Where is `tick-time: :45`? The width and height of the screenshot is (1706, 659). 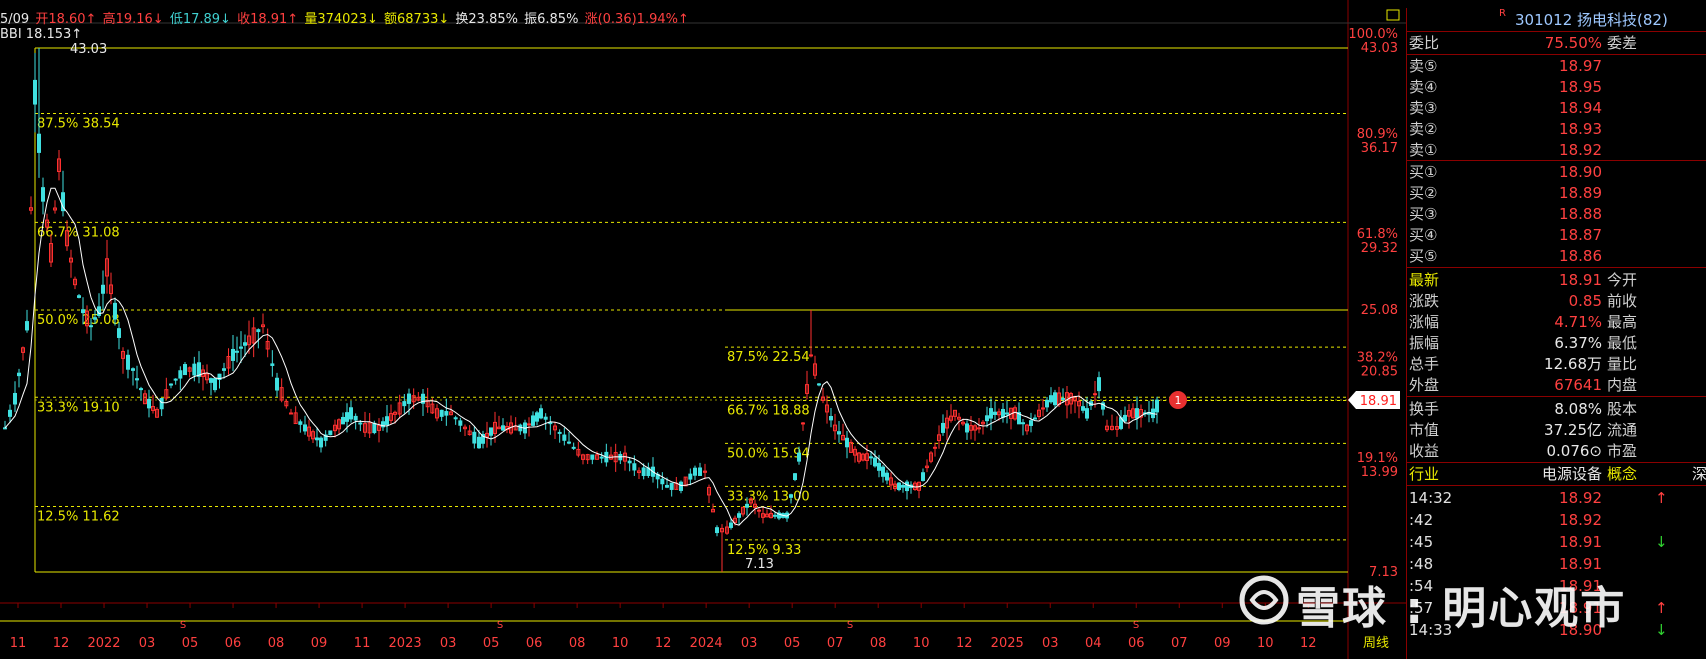 tick-time: :45 is located at coordinates (1421, 542).